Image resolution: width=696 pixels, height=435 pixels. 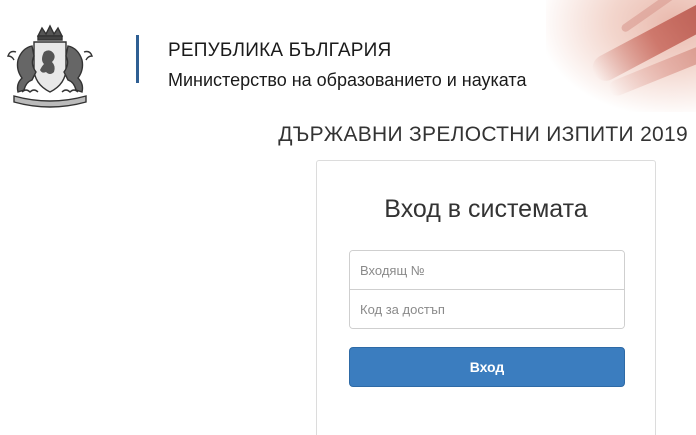 I want to click on country-title: РЕПУБЛИКА БЪЛГАРИЯ, so click(x=280, y=50).